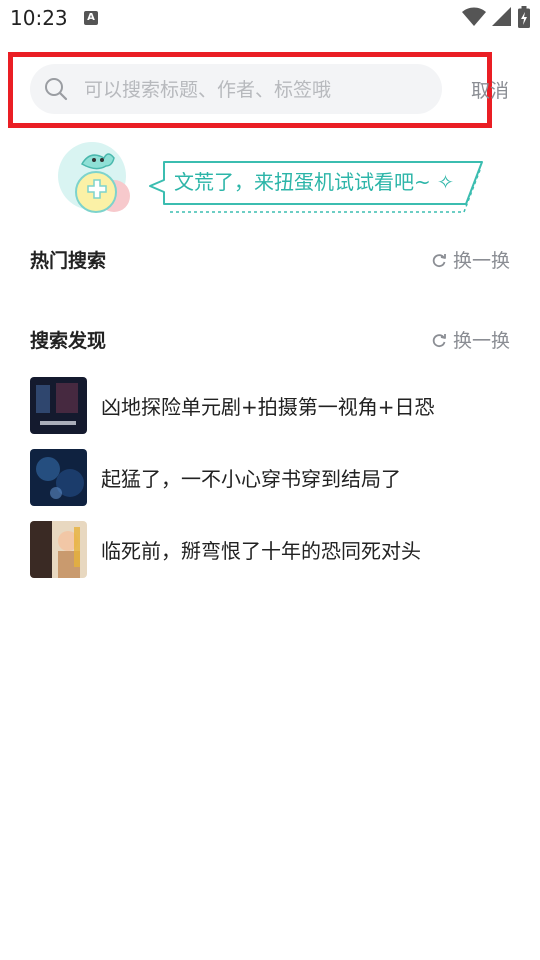 The height and width of the screenshot is (960, 540). I want to click on discover-item-title: 凶地探险单元剧+拍摄第一视角+日恐, so click(268, 406).